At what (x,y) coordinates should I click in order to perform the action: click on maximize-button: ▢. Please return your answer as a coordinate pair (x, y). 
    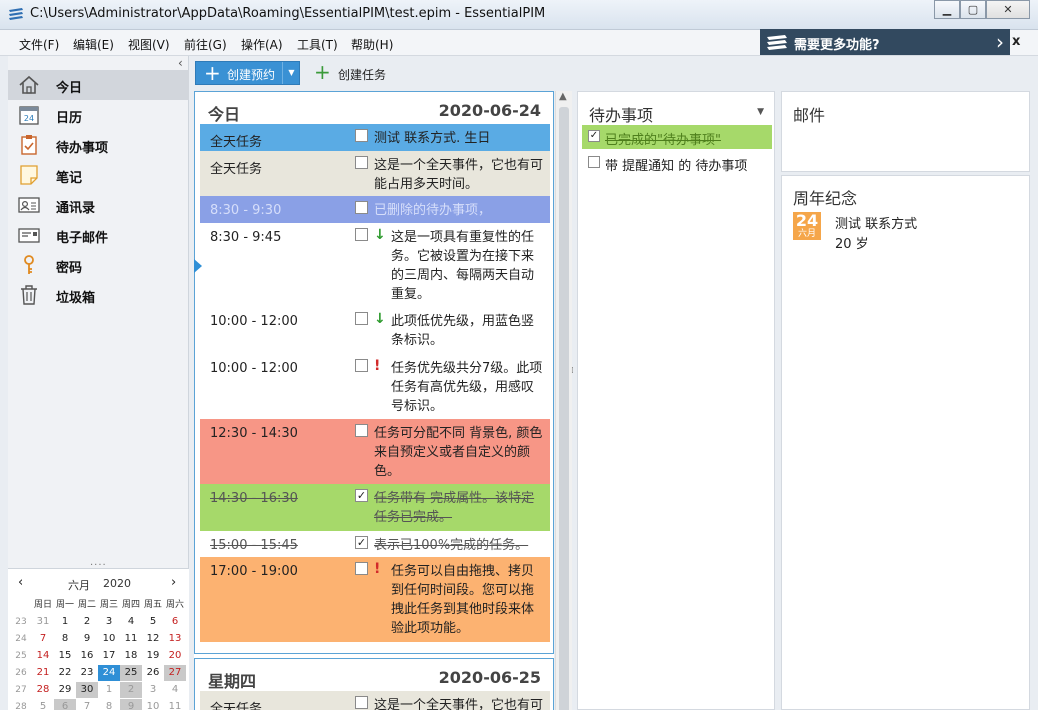
    Looking at the image, I should click on (973, 9).